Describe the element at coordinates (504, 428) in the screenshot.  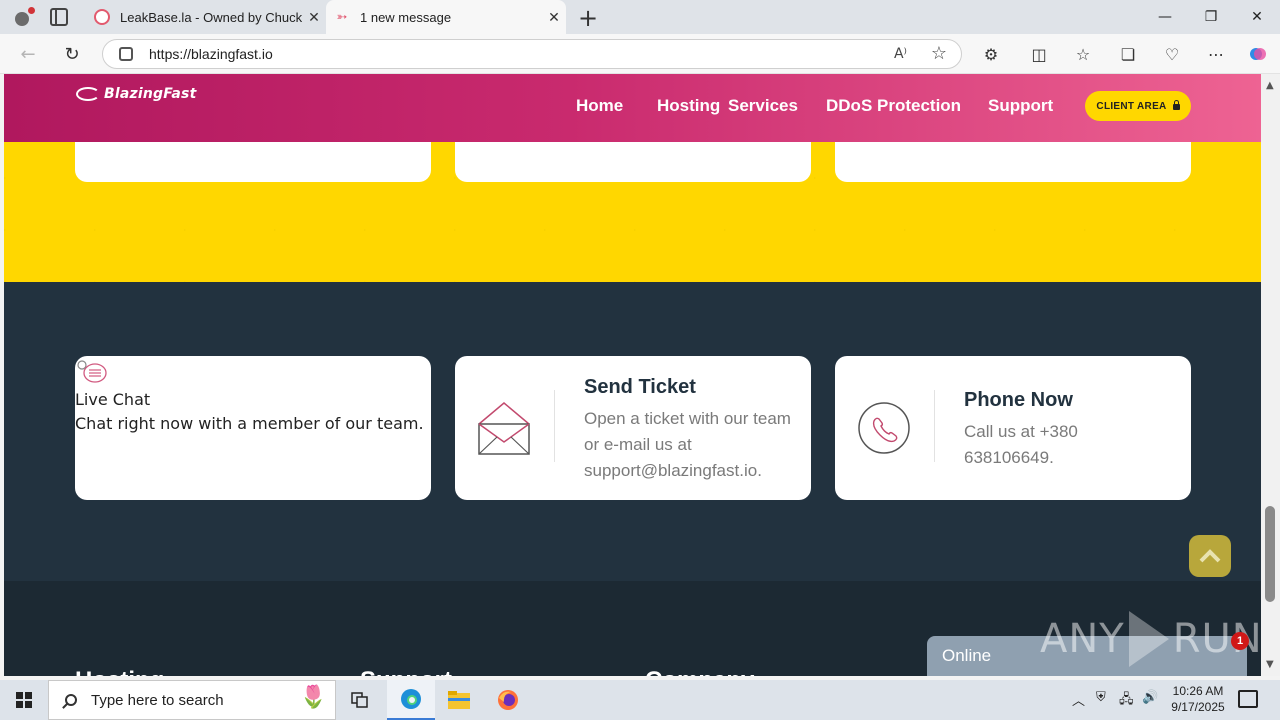
I see `envelope-icon` at that location.